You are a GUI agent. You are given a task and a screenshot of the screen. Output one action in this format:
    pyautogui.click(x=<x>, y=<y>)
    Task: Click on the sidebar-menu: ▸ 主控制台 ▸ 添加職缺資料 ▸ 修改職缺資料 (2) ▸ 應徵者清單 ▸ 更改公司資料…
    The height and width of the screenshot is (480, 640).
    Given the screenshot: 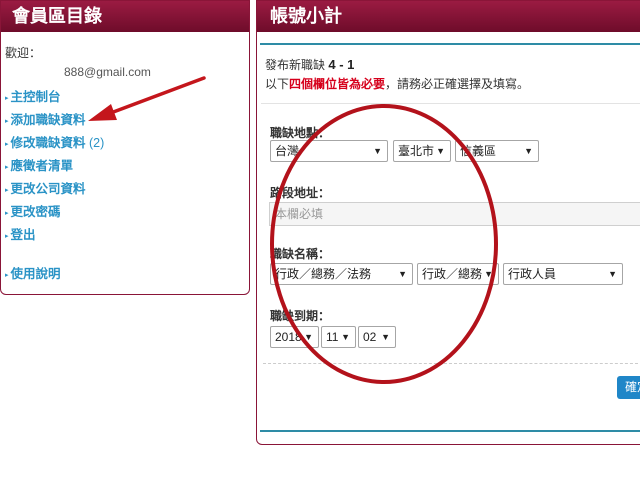 What is the action you would take?
    pyautogui.click(x=54, y=166)
    